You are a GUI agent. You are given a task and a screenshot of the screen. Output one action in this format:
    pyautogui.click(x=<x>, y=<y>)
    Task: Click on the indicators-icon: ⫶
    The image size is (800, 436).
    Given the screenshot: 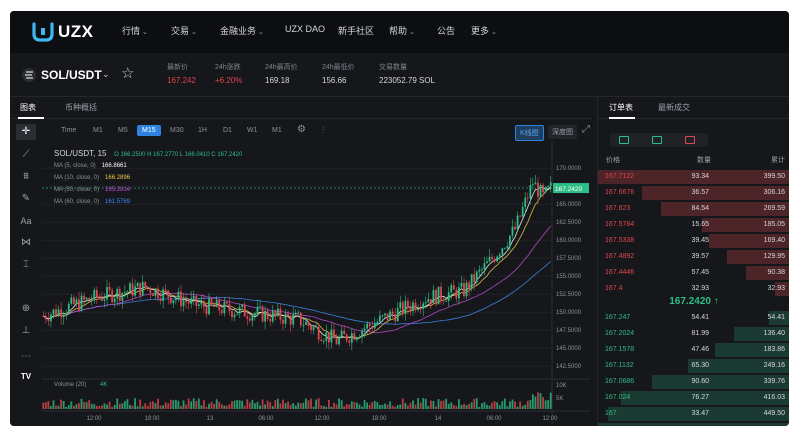 What is the action you would take?
    pyautogui.click(x=323, y=130)
    